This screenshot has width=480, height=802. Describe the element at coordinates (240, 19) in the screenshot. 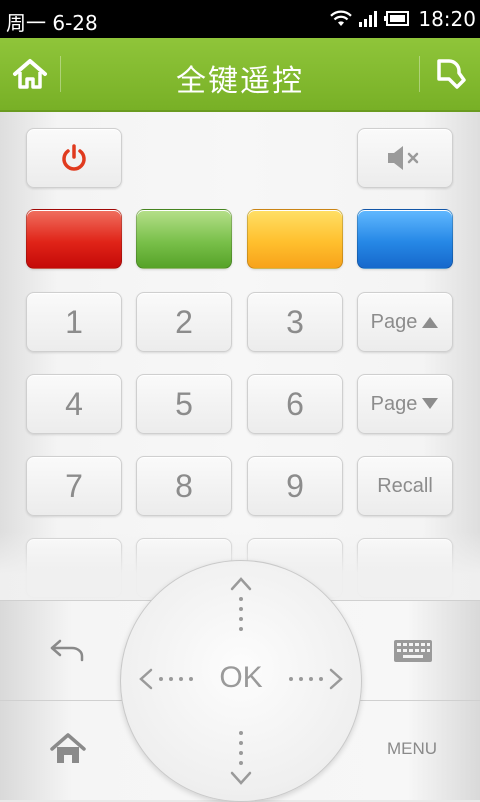

I see `status-bar: 周一 6-28 18:20` at that location.